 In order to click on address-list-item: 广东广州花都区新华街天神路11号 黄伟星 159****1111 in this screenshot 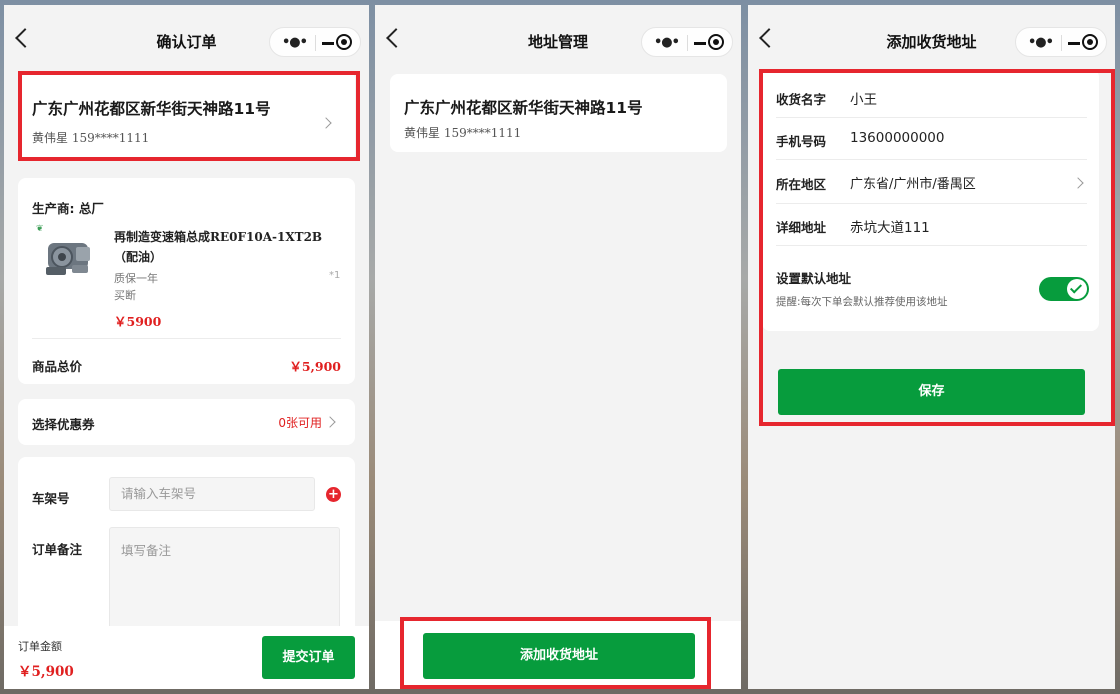, I will do `click(558, 113)`.